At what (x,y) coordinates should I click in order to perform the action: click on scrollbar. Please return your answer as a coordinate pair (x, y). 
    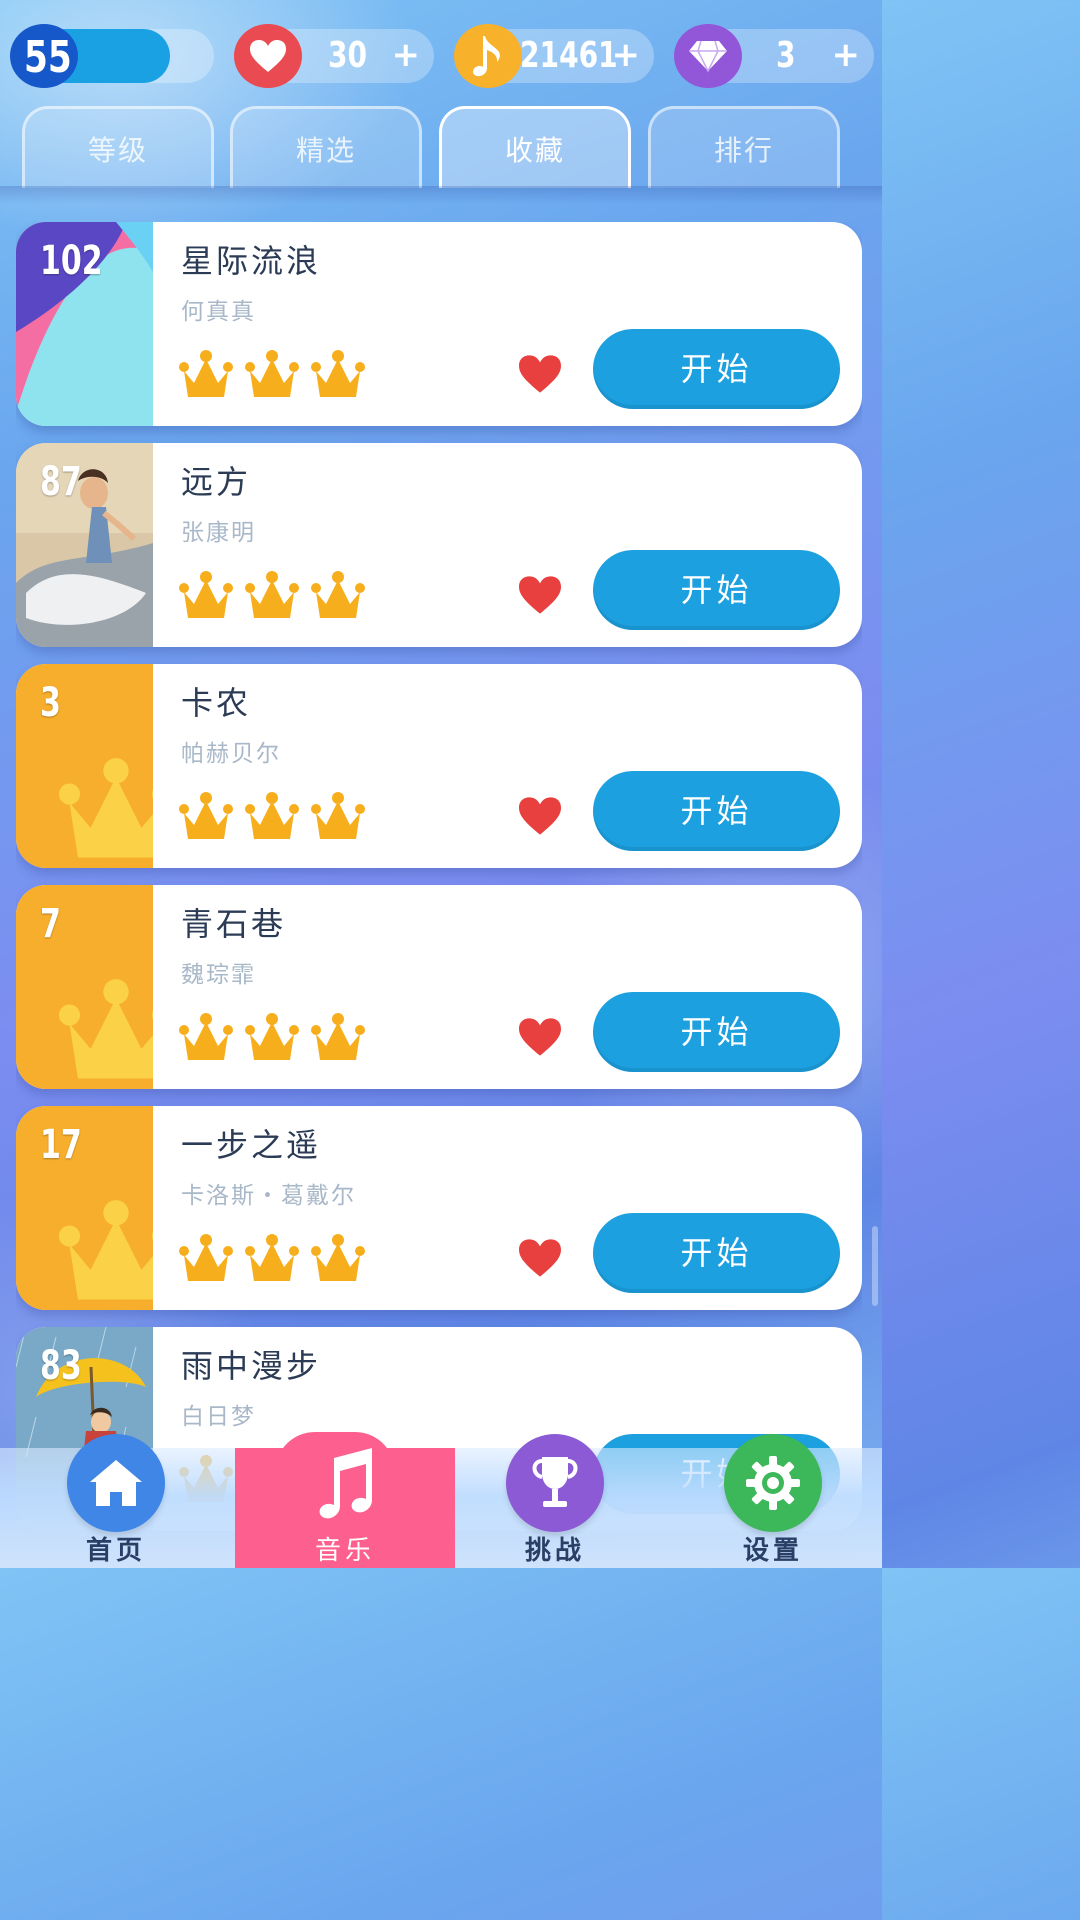
    Looking at the image, I should click on (875, 1266).